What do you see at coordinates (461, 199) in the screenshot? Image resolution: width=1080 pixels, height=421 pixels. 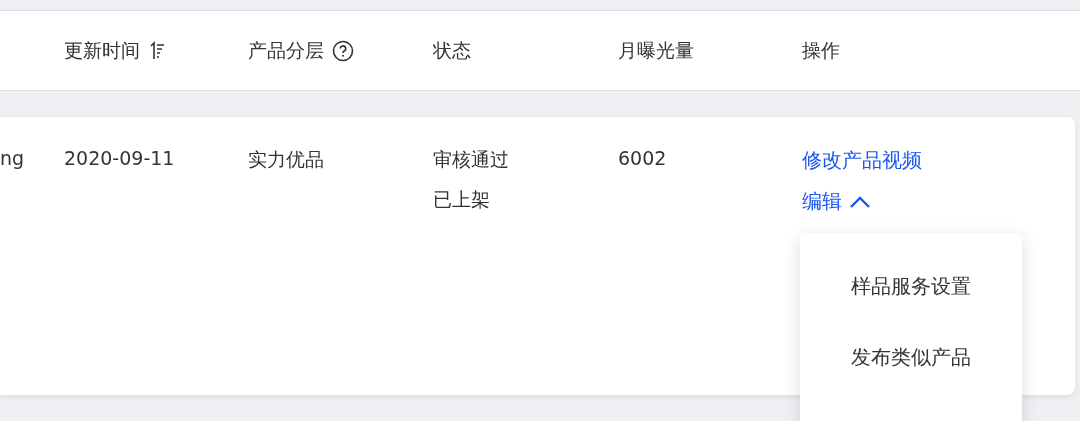 I see `status-text: 已上架` at bounding box center [461, 199].